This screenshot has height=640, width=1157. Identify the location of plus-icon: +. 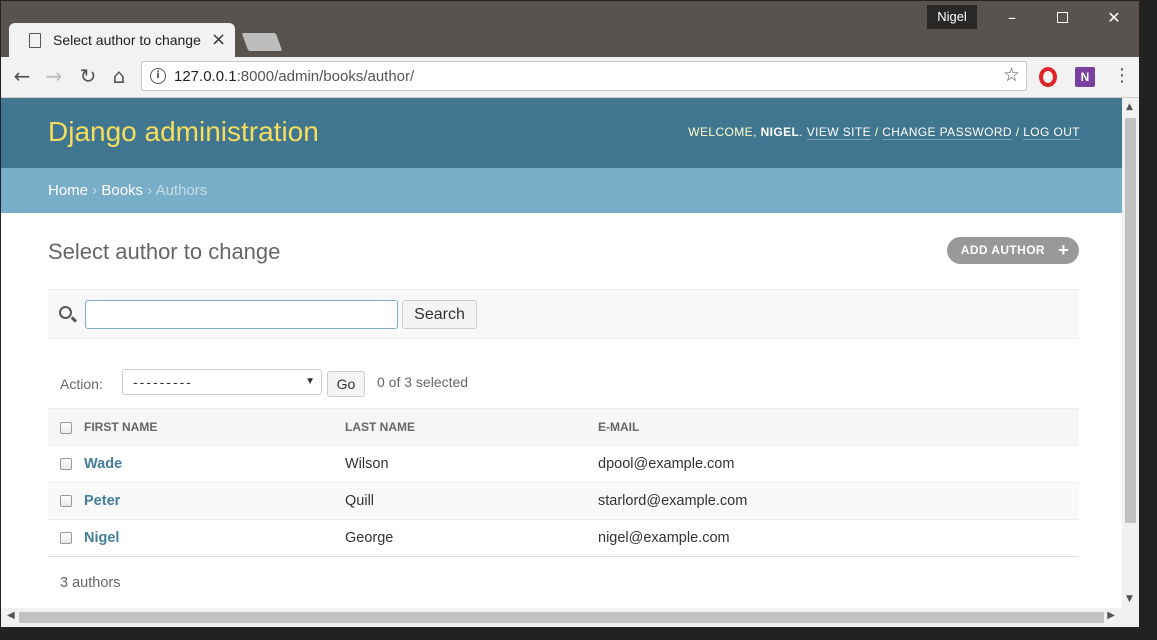
(1063, 250).